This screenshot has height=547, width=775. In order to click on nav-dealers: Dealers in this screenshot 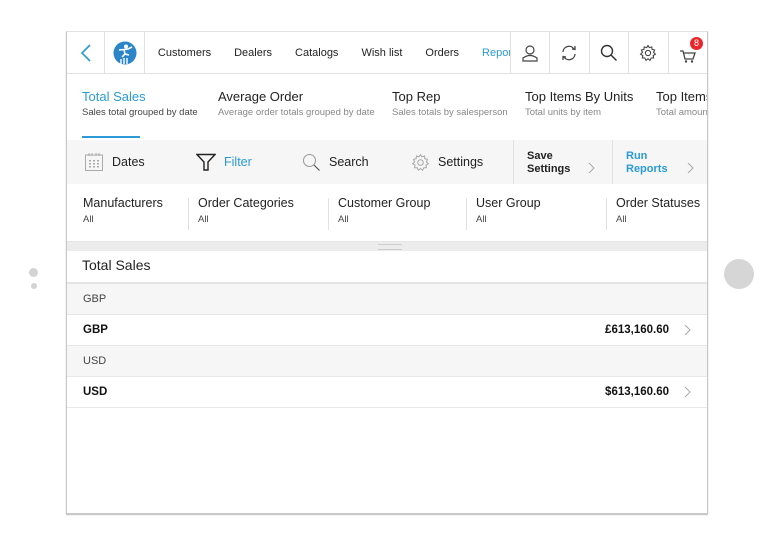, I will do `click(253, 53)`.